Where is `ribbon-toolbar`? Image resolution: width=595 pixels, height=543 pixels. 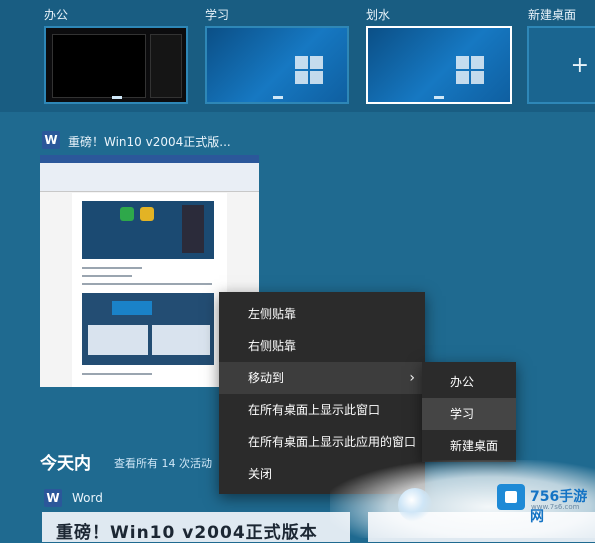
ribbon-toolbar is located at coordinates (149, 177).